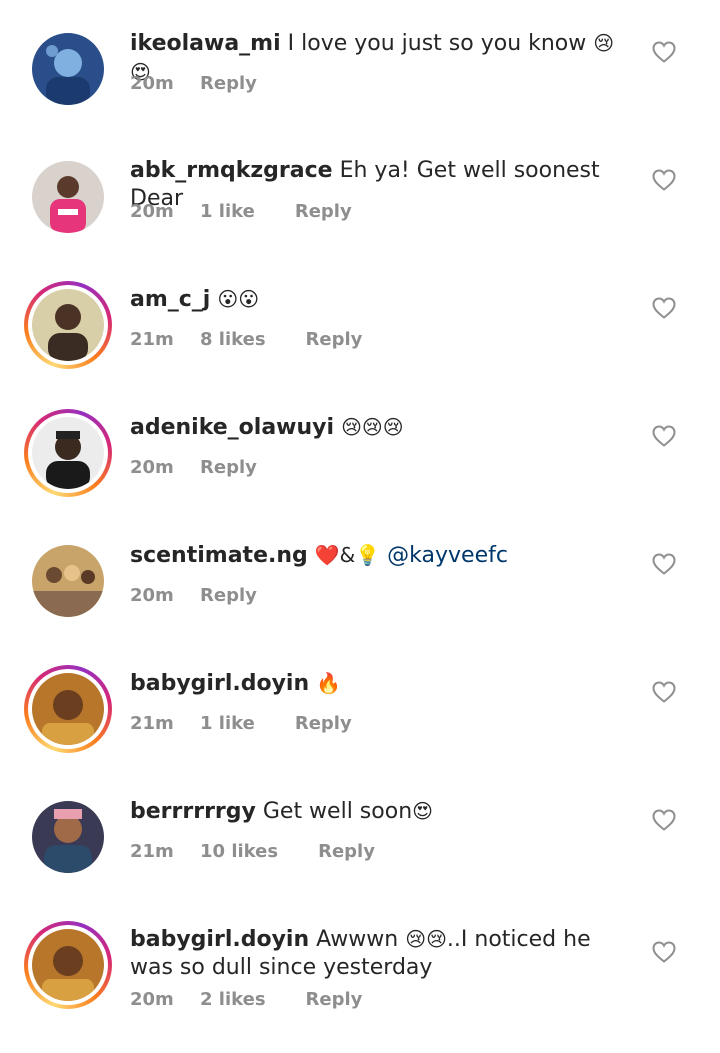 The height and width of the screenshot is (1053, 720). Describe the element at coordinates (170, 299) in the screenshot. I see `comment-username: am_c_j` at that location.